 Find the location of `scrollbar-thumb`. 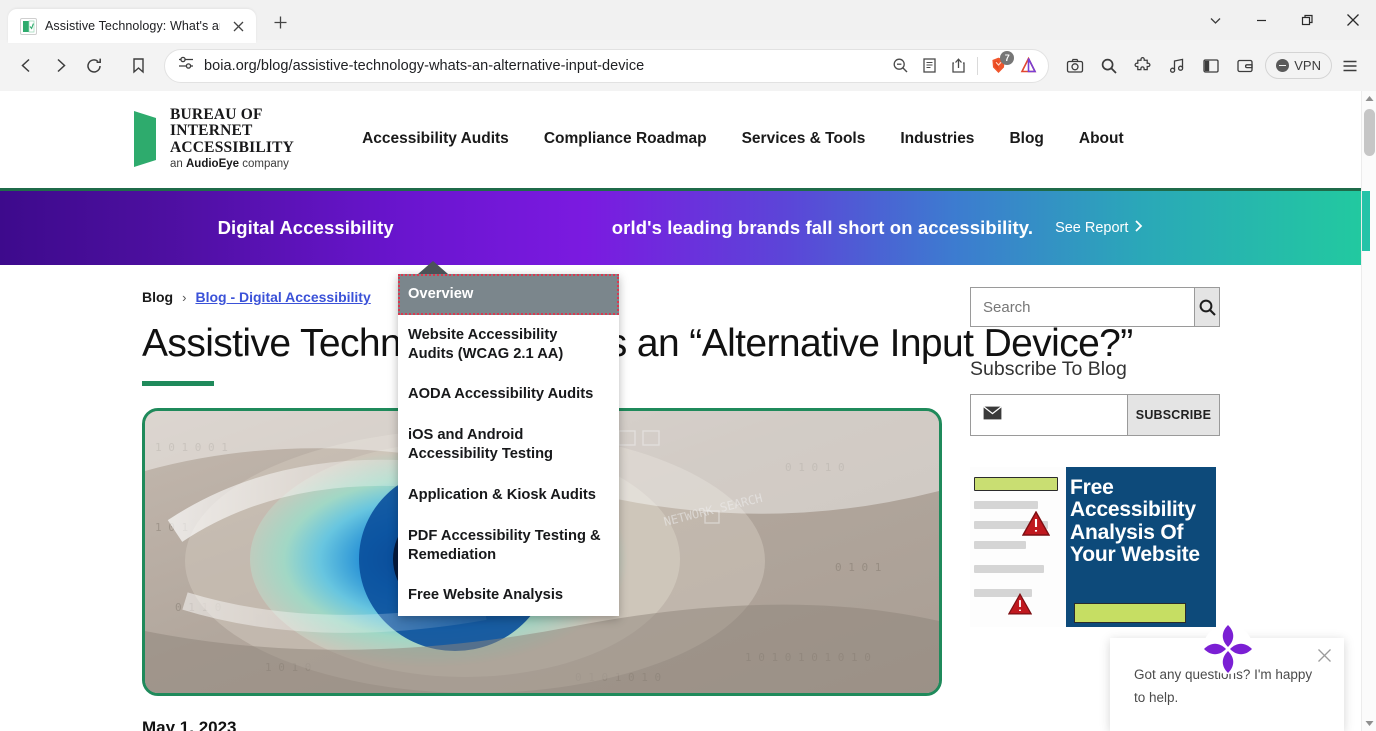

scrollbar-thumb is located at coordinates (1369, 132).